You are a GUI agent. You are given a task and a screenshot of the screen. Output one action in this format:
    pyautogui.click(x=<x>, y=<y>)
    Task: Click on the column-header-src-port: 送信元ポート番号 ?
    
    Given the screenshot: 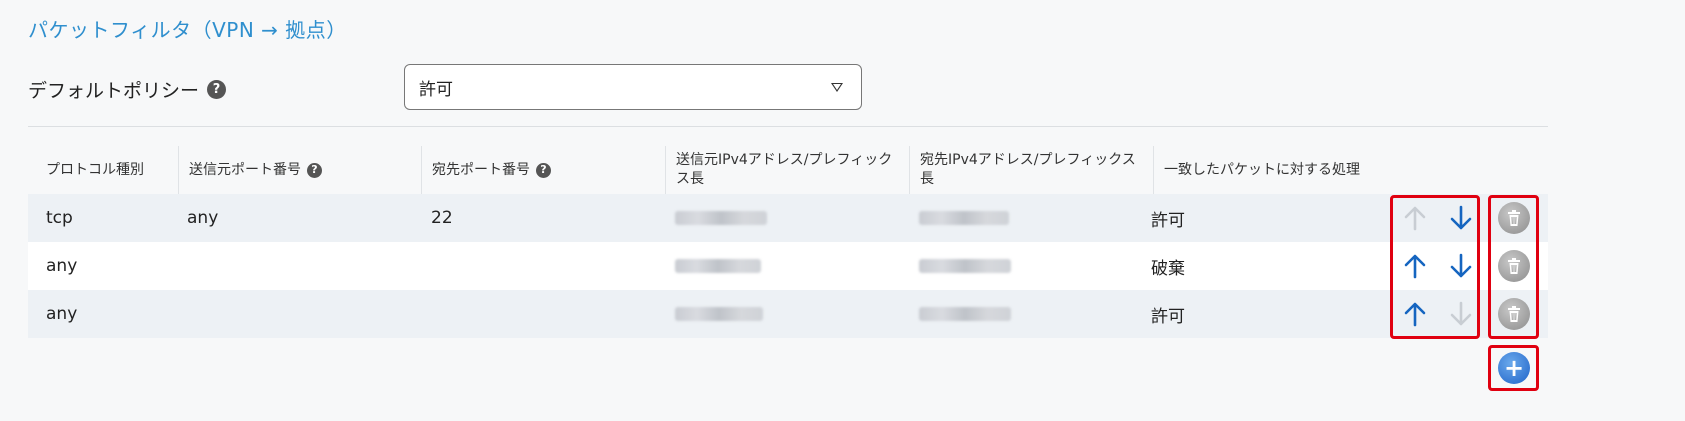 What is the action you would take?
    pyautogui.click(x=299, y=170)
    